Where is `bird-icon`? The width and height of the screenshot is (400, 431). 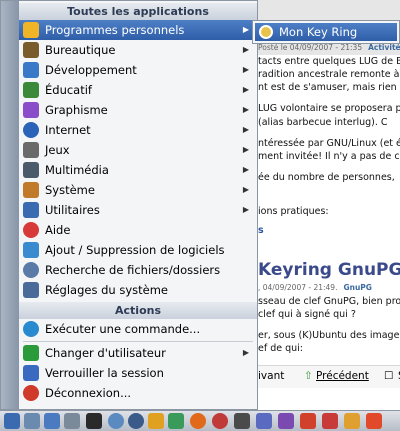 bird-icon is located at coordinates (242, 421).